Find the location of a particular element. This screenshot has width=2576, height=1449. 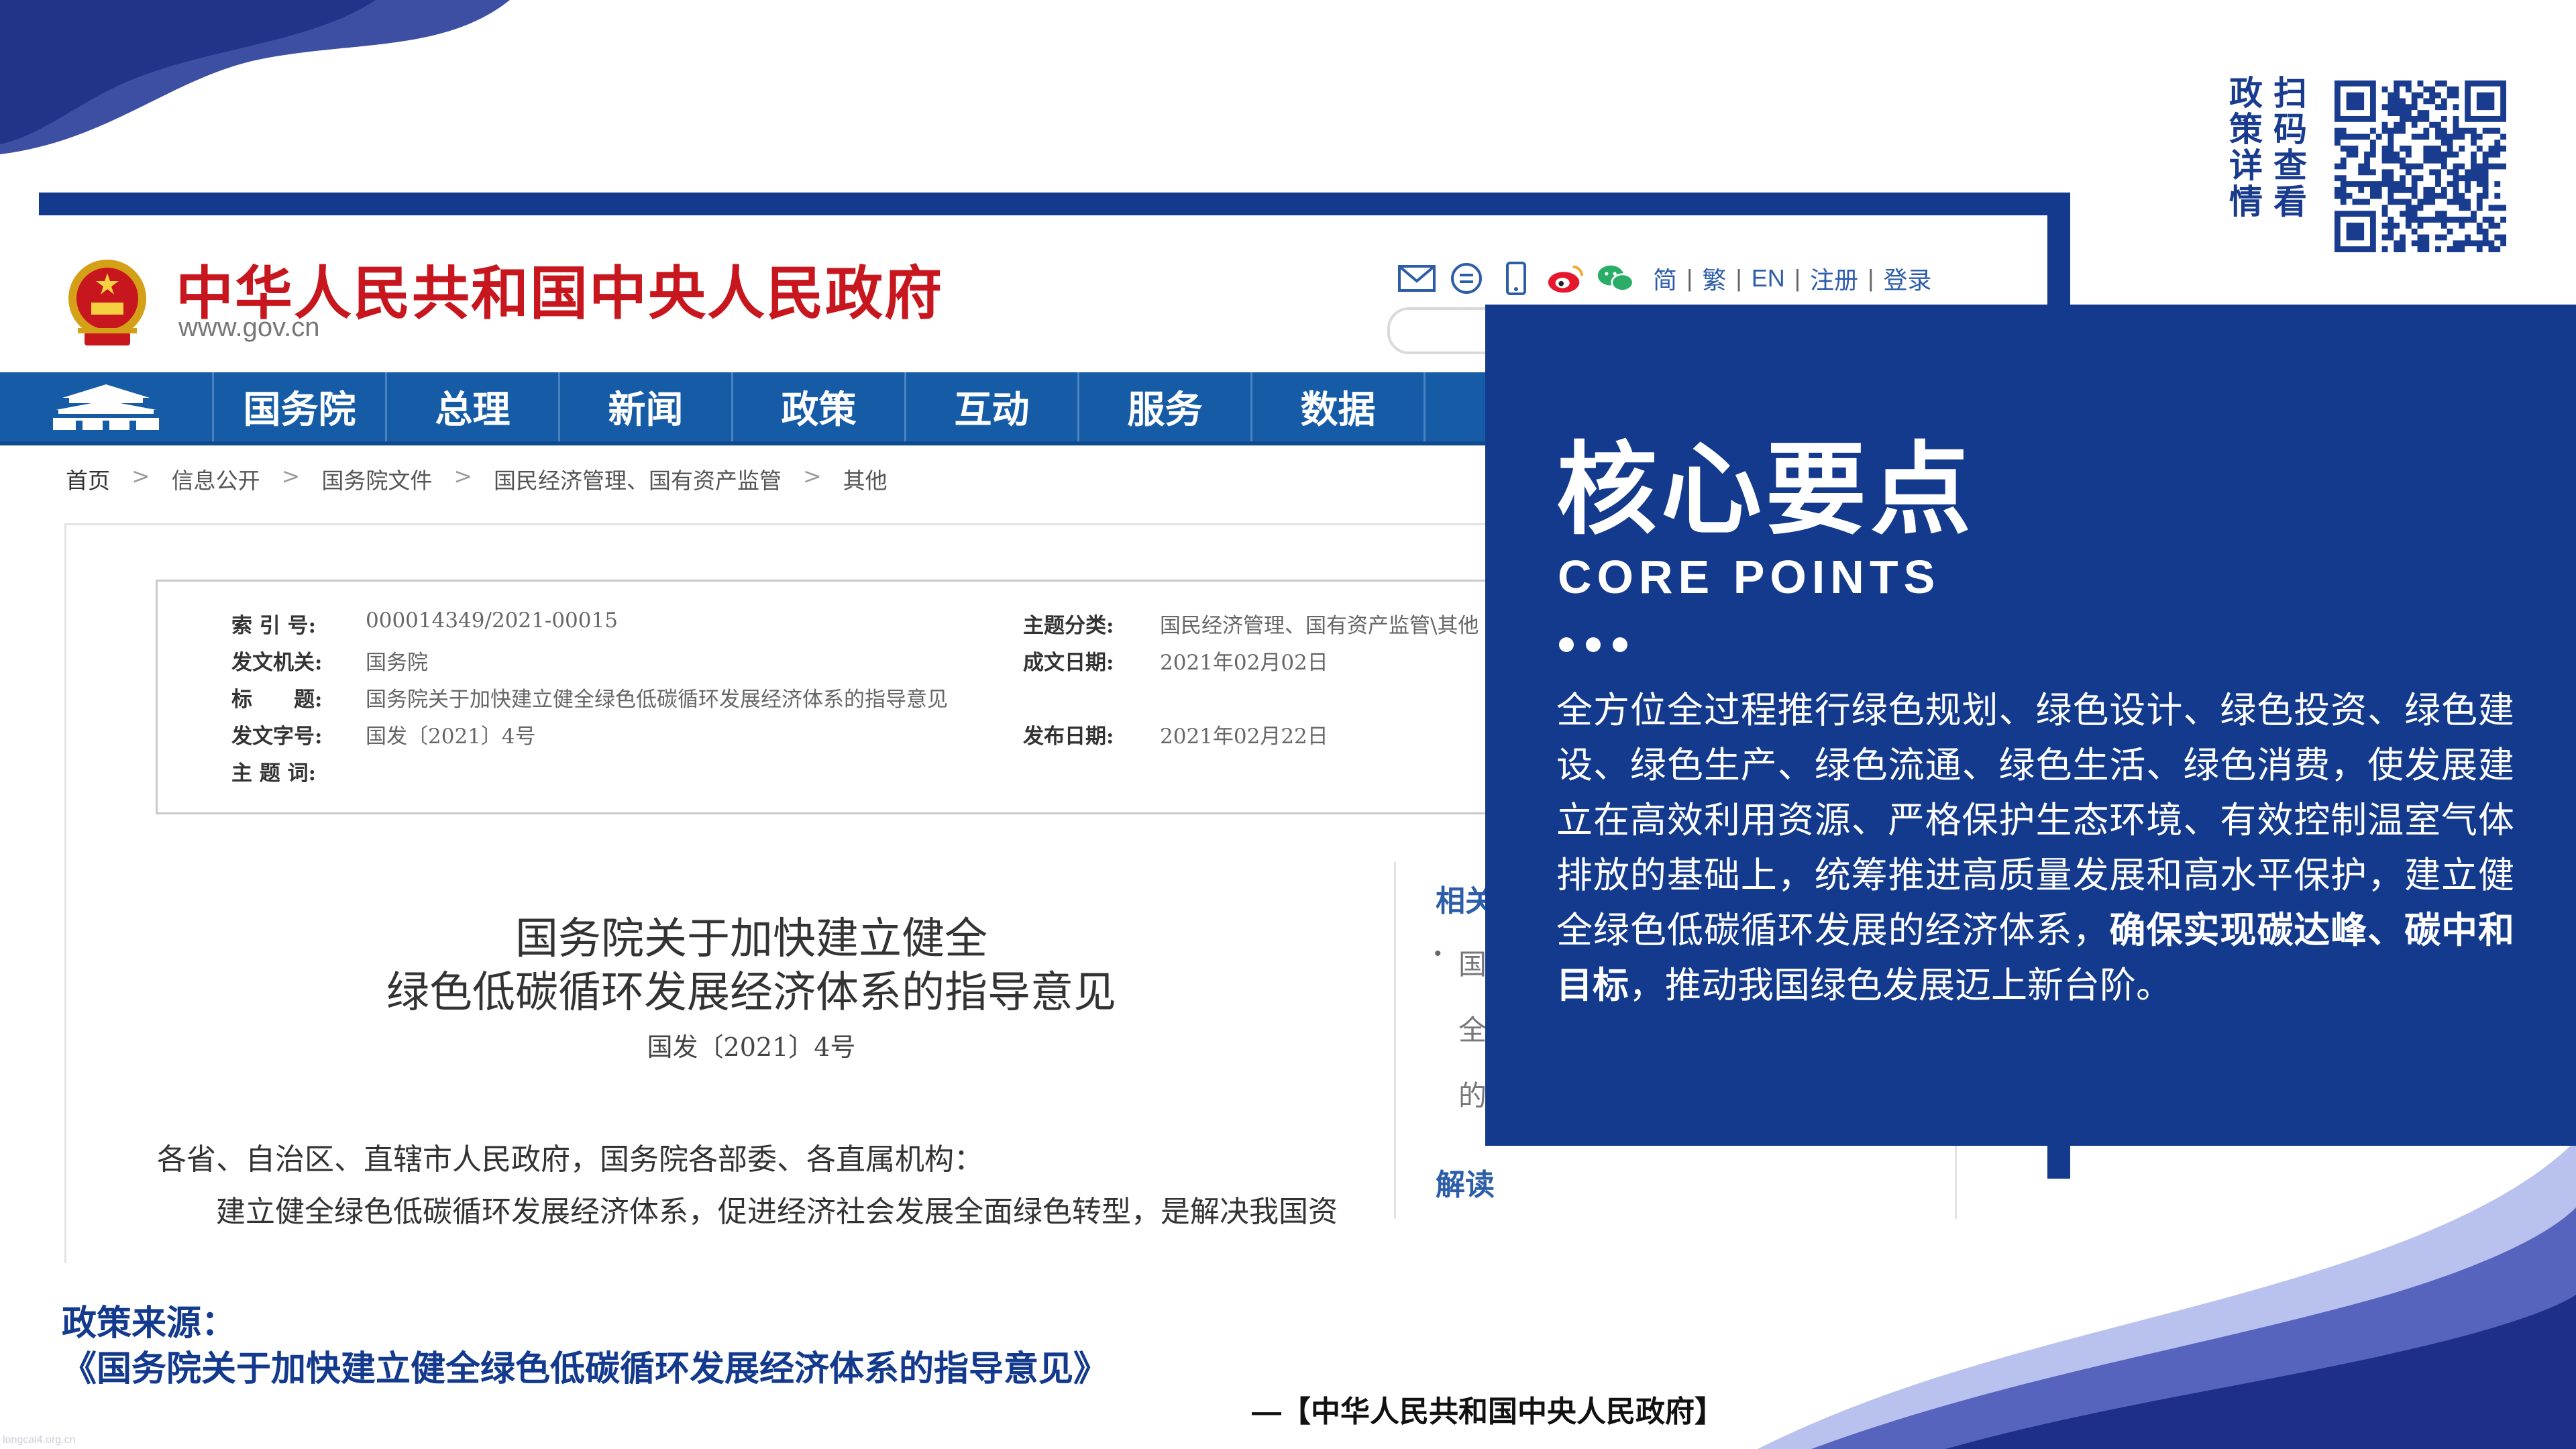

core-points-title: 核心要点 is located at coordinates (1766, 489).